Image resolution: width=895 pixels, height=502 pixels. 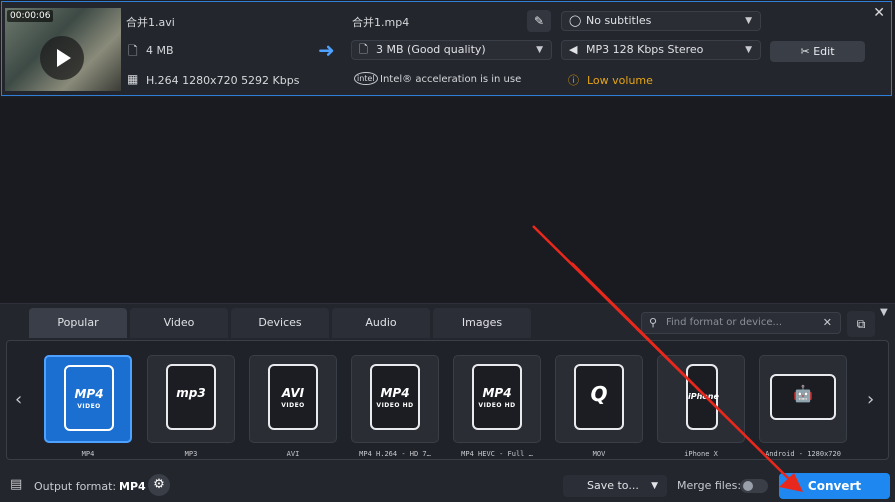 I want to click on format-caption: iPhone X, so click(x=701, y=454).